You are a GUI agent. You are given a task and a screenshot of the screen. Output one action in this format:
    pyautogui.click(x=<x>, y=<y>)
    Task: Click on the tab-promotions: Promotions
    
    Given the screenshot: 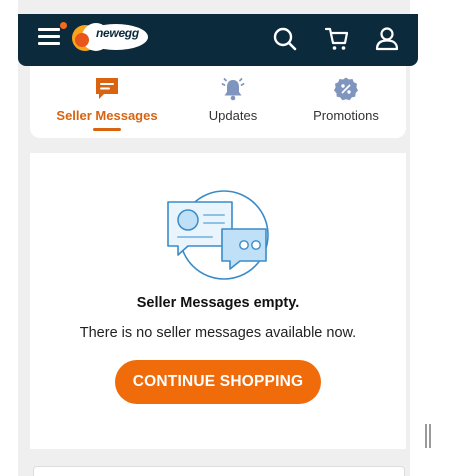 What is the action you would take?
    pyautogui.click(x=346, y=102)
    